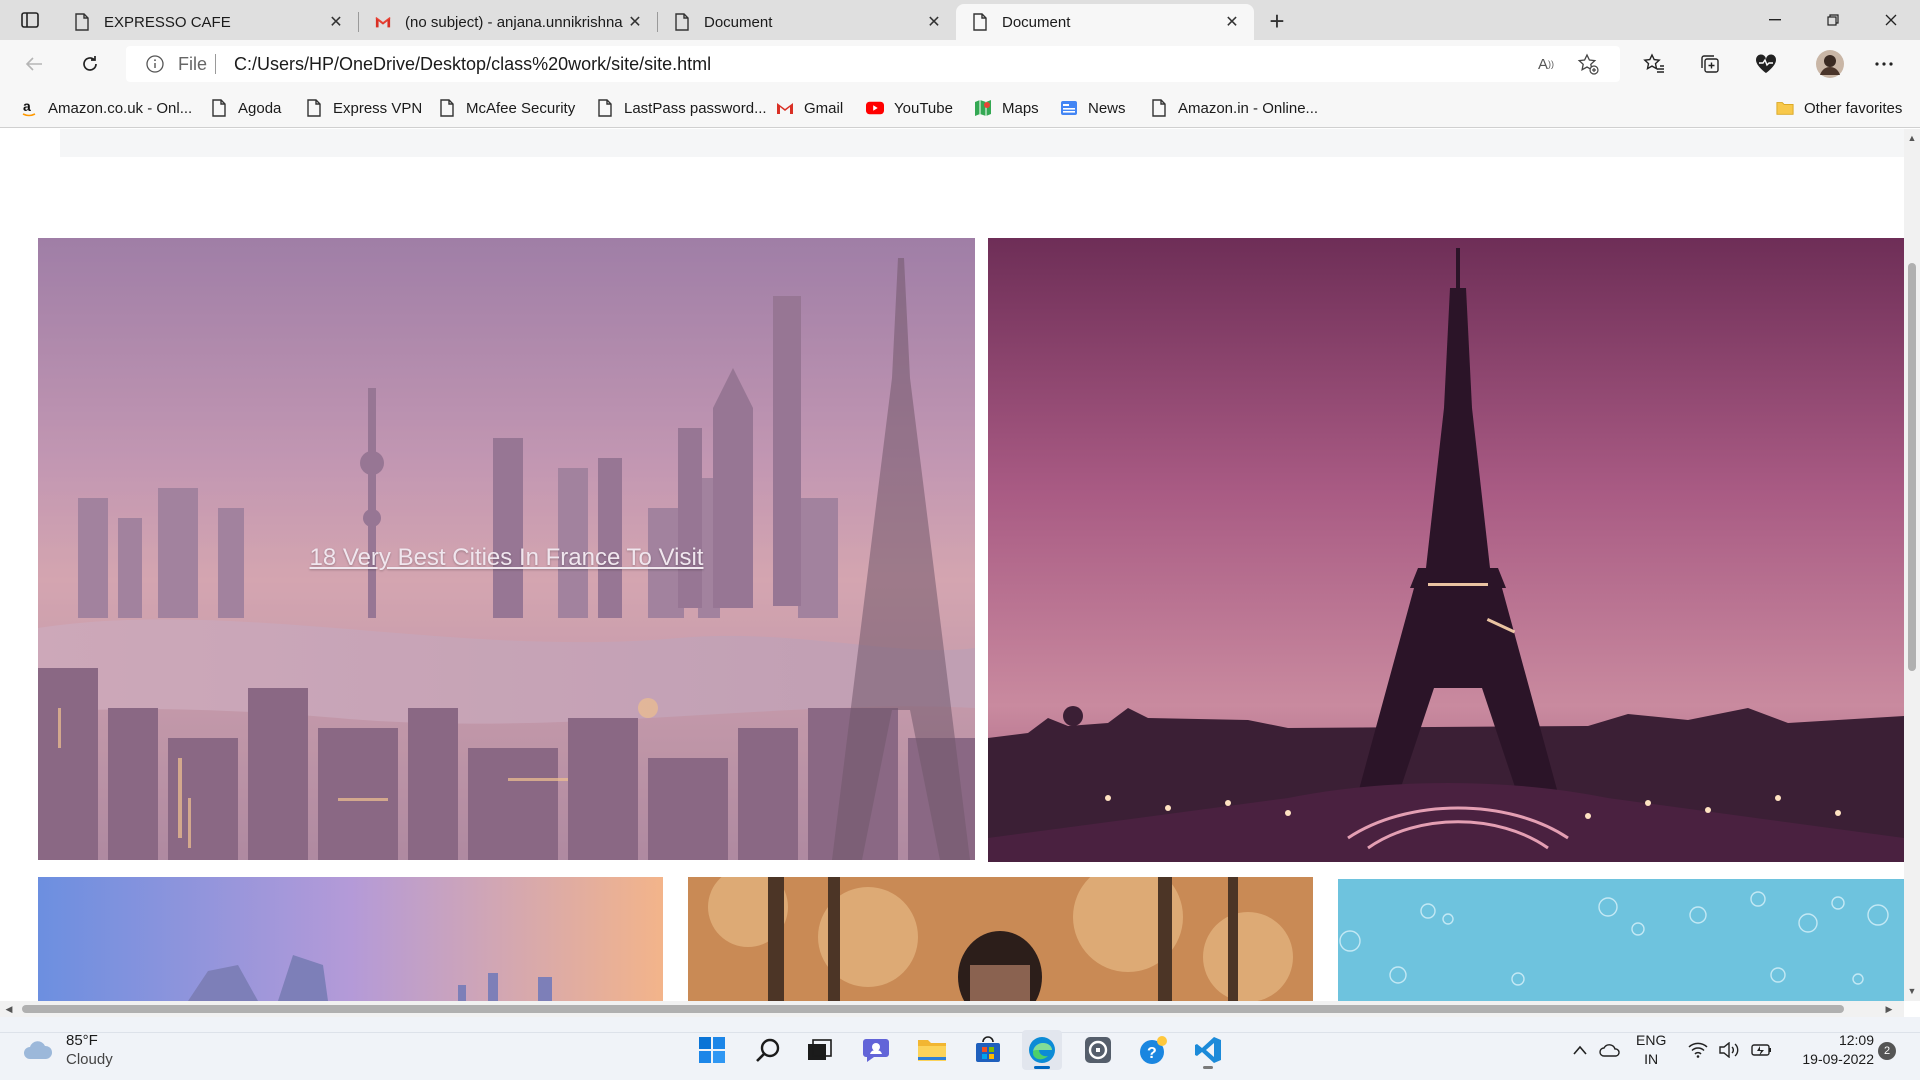  I want to click on vertical-scrollbar: ▲ ▼, so click(1912, 565).